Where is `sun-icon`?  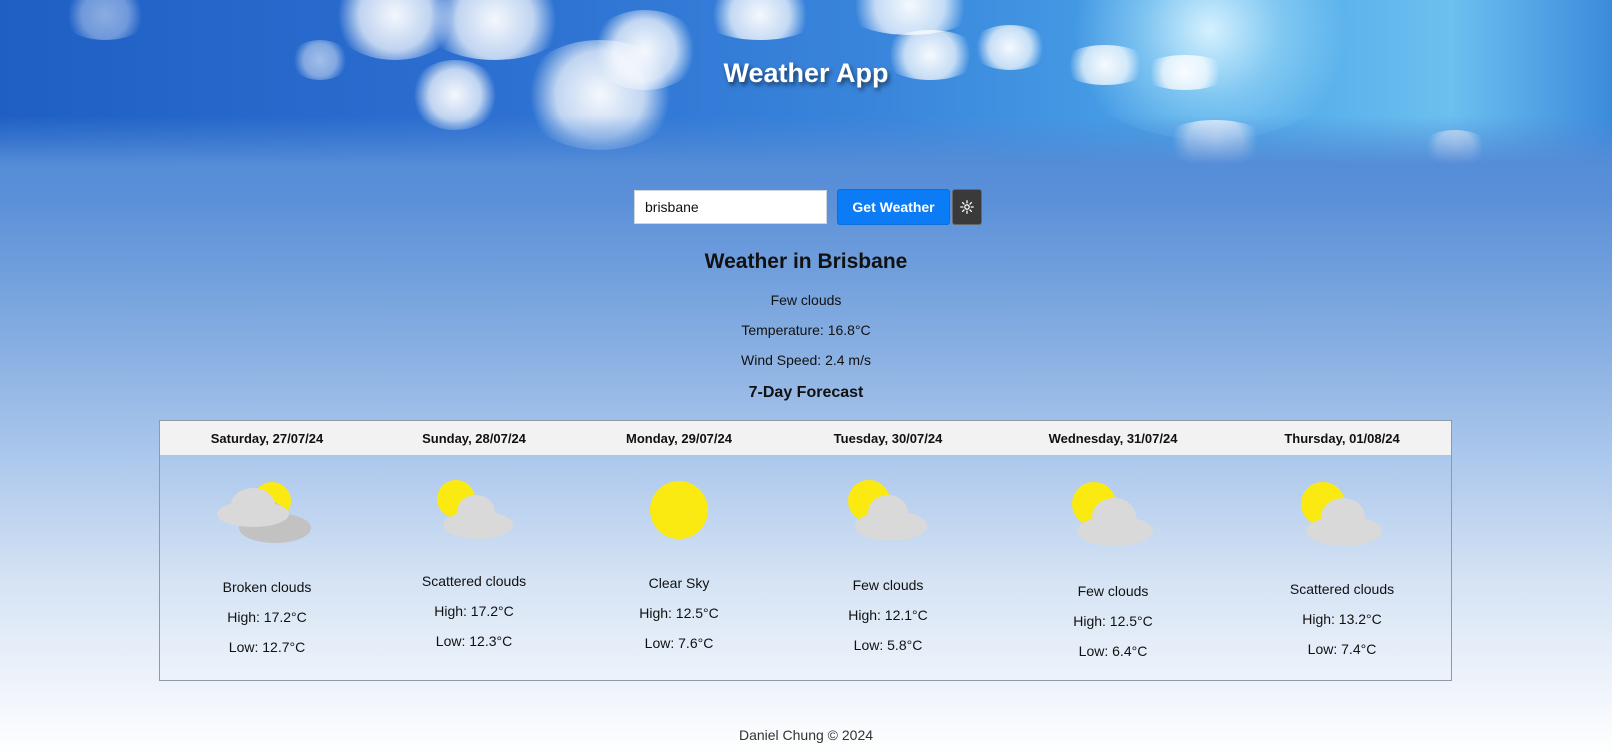
sun-icon is located at coordinates (967, 207).